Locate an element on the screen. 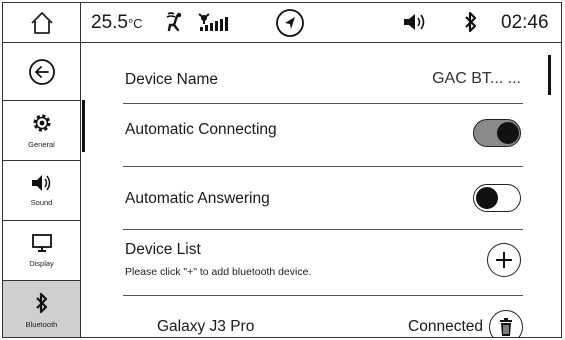 The width and height of the screenshot is (565, 340). automatic-connecting-row: Automatic Connecting is located at coordinates (323, 135).